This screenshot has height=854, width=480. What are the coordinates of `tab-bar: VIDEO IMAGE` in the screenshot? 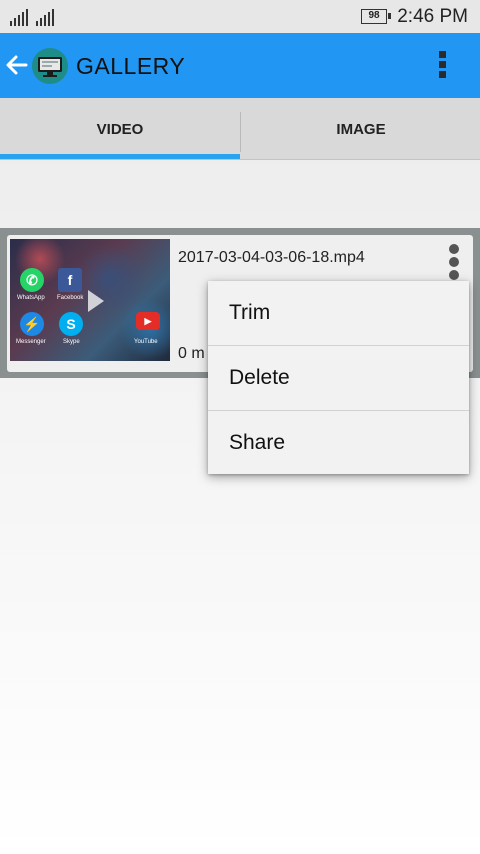 It's located at (240, 129).